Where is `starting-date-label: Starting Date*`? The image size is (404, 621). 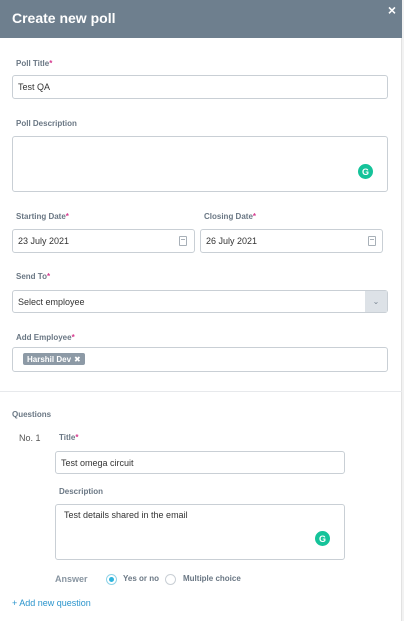
starting-date-label: Starting Date* is located at coordinates (42, 216).